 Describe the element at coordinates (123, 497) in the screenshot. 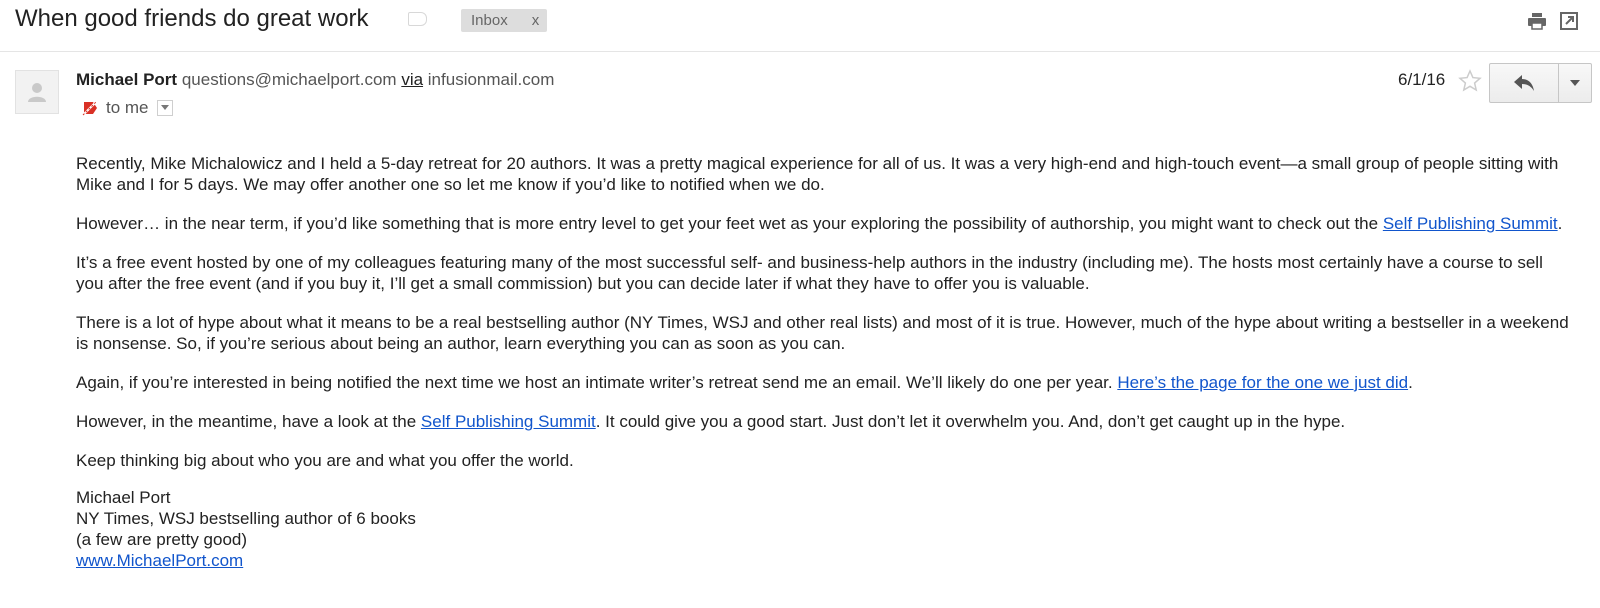

I see `signature-name: Michael Port` at that location.